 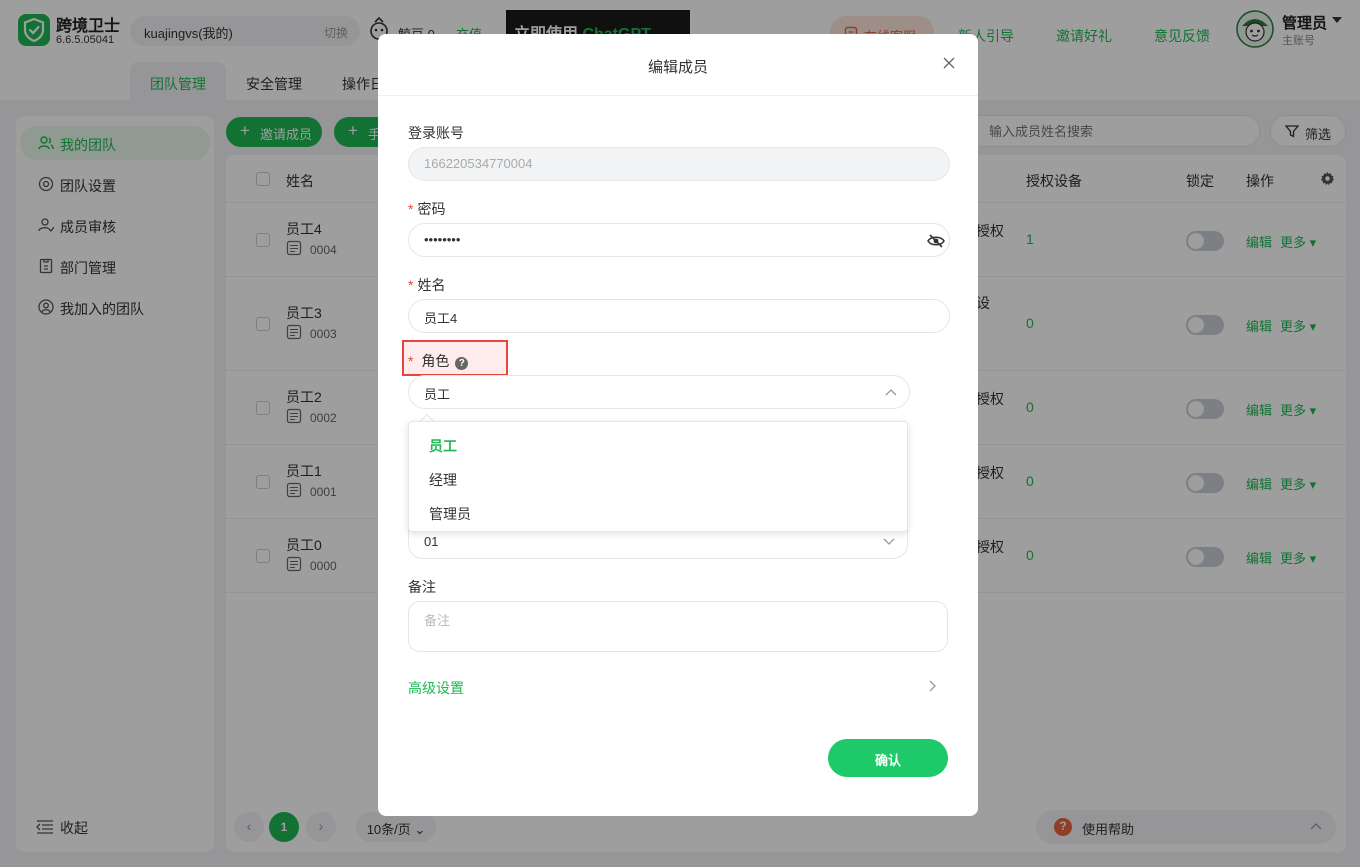 I want to click on role-label-text: 角色, so click(x=435, y=361).